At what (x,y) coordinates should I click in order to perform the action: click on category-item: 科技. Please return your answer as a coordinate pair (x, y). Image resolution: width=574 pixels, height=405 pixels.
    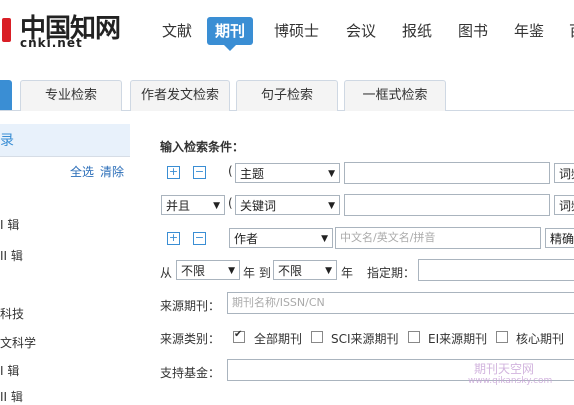
    Looking at the image, I should click on (12, 313).